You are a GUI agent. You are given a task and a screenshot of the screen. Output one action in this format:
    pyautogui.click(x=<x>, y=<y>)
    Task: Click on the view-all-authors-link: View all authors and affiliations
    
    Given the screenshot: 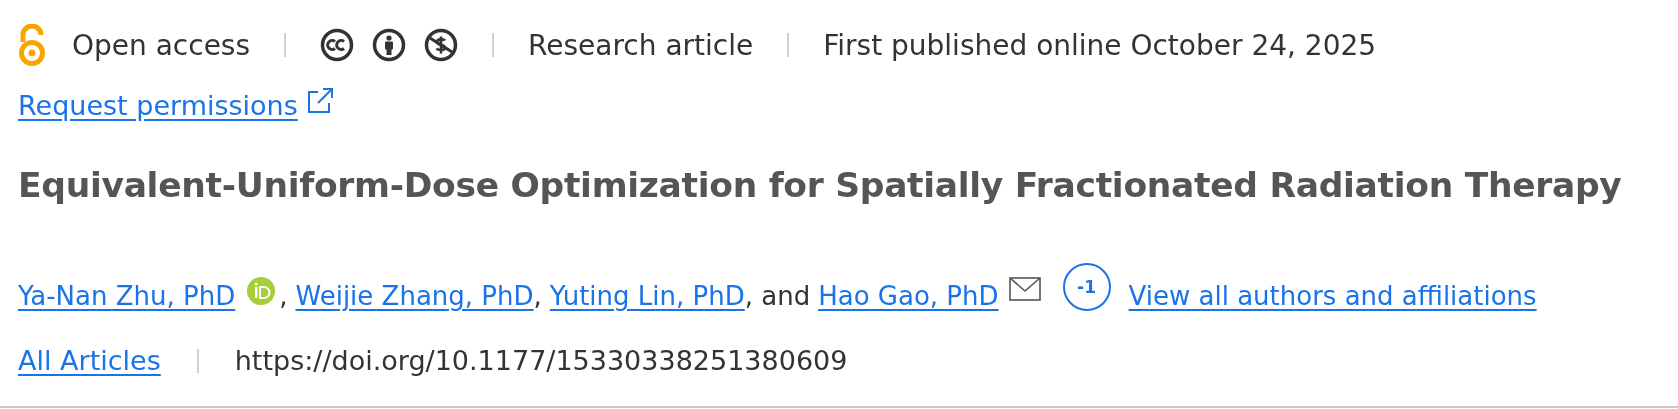 What is the action you would take?
    pyautogui.click(x=1332, y=296)
    